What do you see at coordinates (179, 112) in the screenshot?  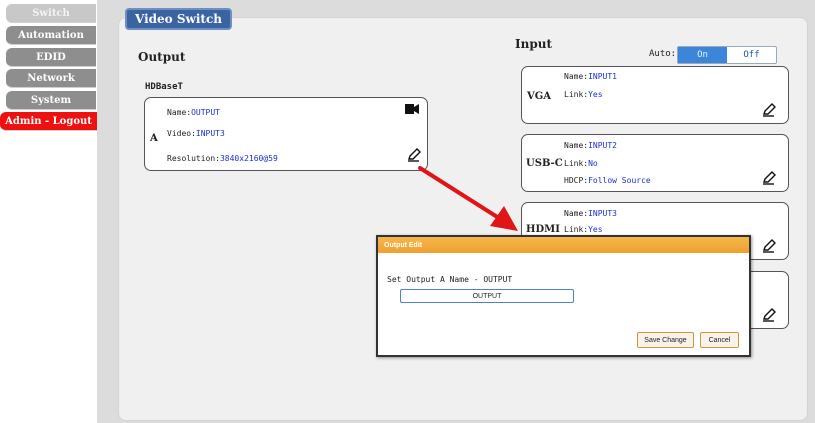 I see `output-name-key: Name:` at bounding box center [179, 112].